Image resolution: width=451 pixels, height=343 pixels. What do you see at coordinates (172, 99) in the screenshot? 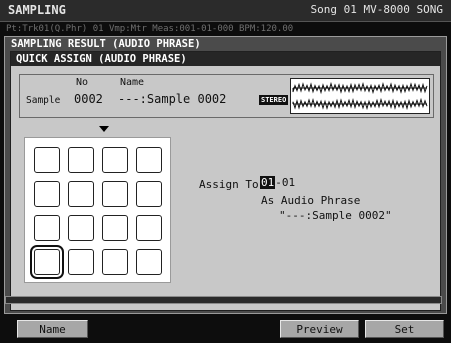
I see `sample-name: ---:Sample 0002` at bounding box center [172, 99].